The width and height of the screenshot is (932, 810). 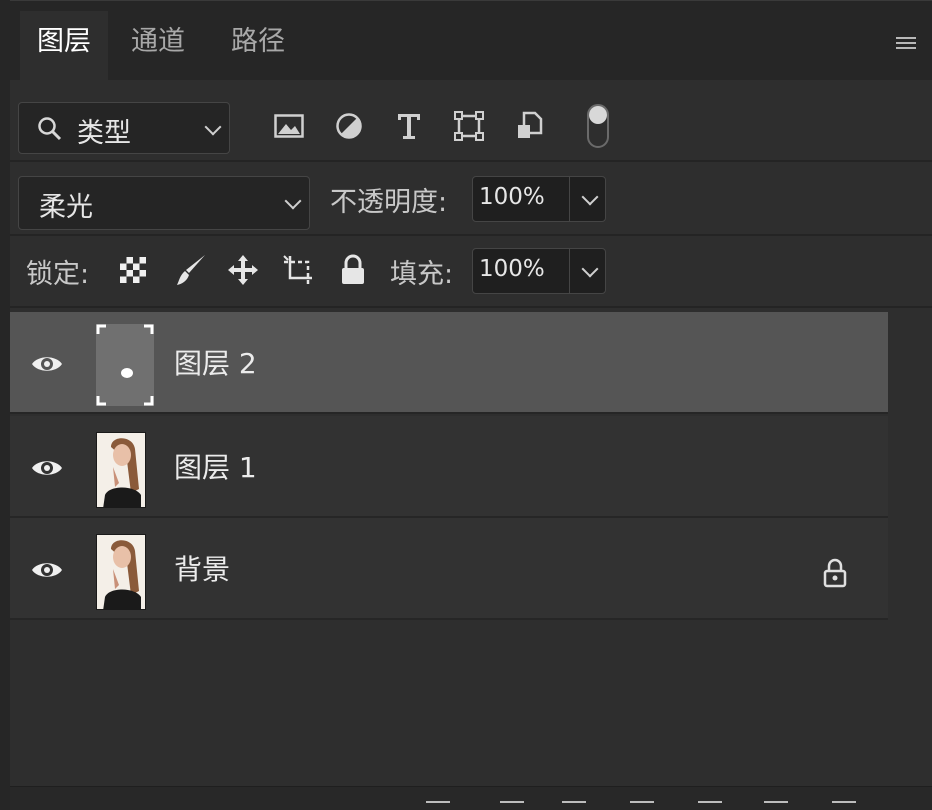 I want to click on adjustment-layer-icon, so click(x=642, y=805).